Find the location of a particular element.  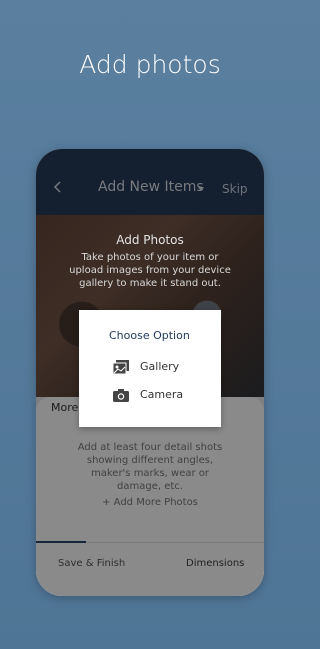

hero-title: Add Photos is located at coordinates (150, 240).